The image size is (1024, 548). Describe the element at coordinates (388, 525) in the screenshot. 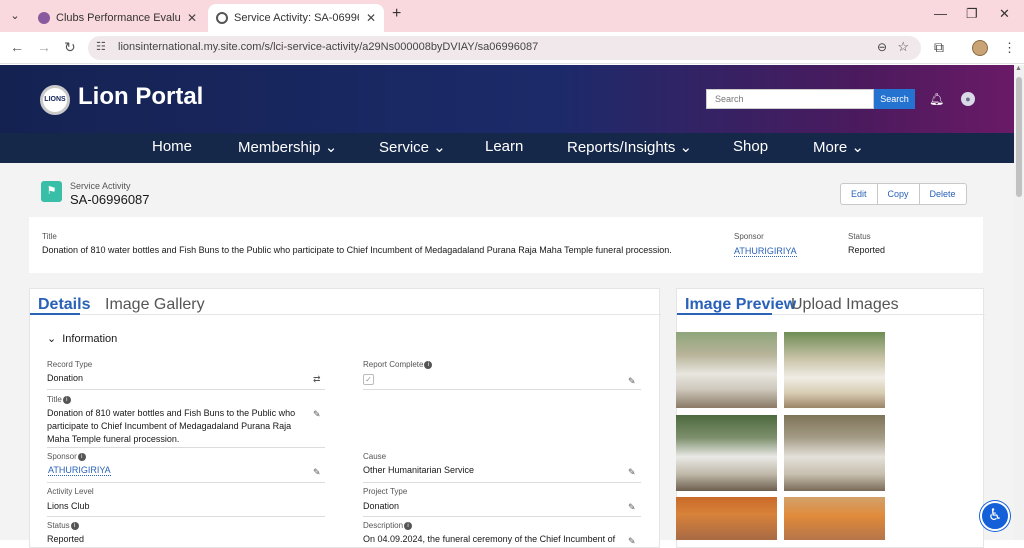

I see `description-label: Description i` at that location.